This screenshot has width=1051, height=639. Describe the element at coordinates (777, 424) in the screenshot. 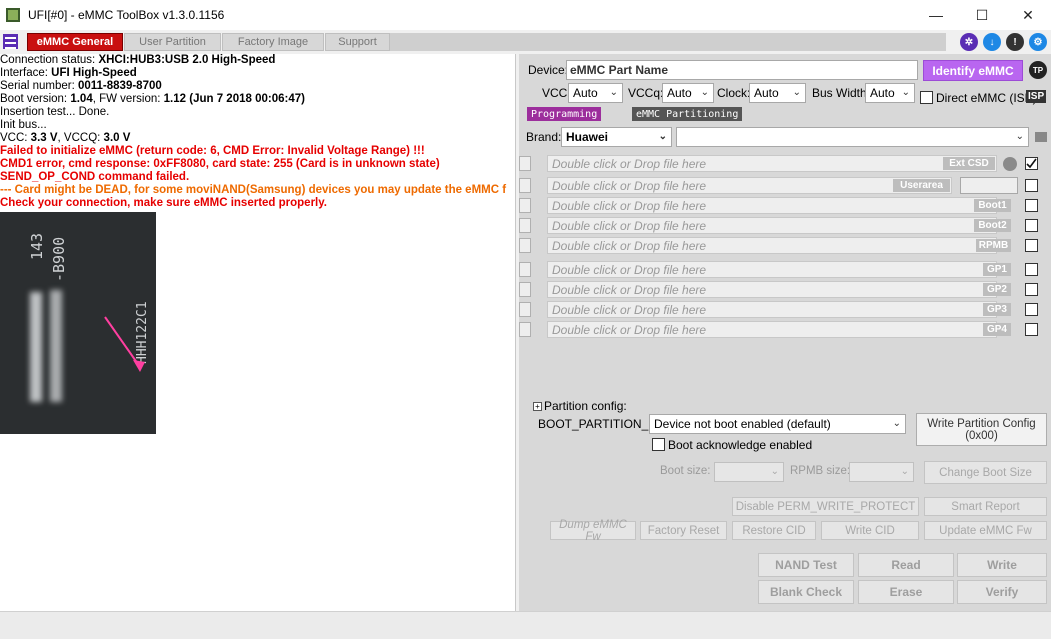

I see `boot-partition-select: Device not boot enabled (default) ⌄` at that location.